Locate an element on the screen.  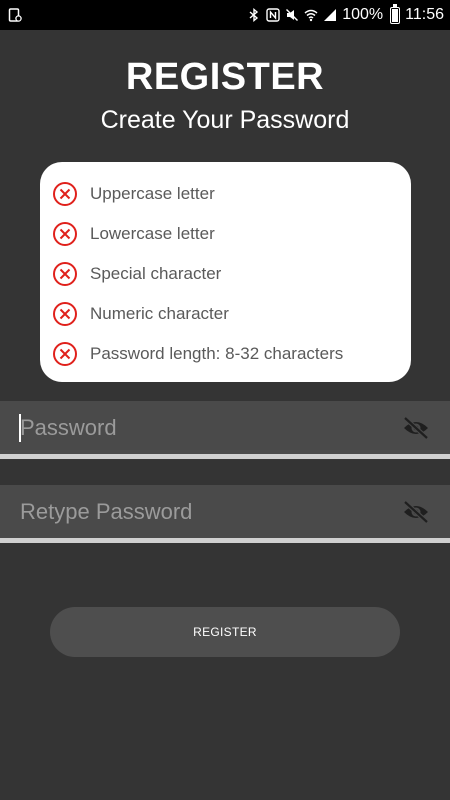
password-input is located at coordinates (190, 427).